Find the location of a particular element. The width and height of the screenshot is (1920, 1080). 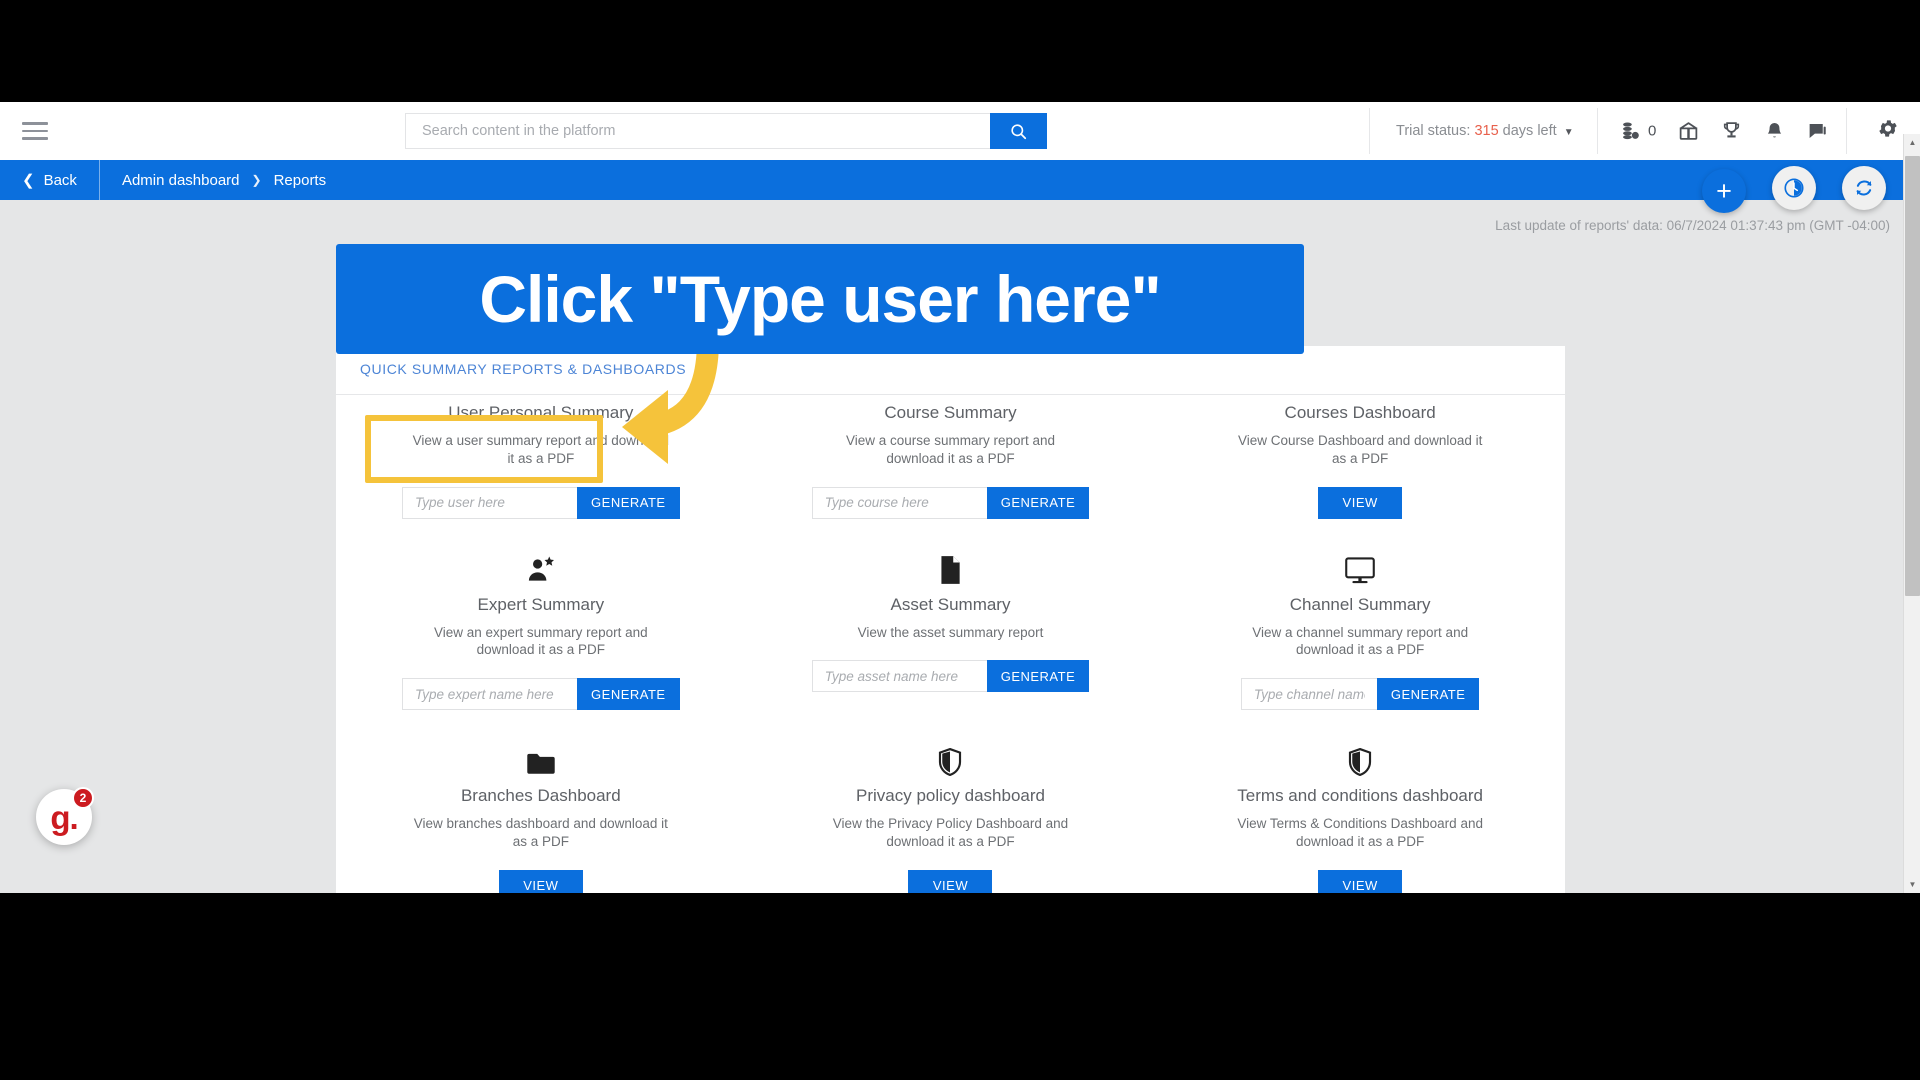

course-name-input is located at coordinates (899, 502).